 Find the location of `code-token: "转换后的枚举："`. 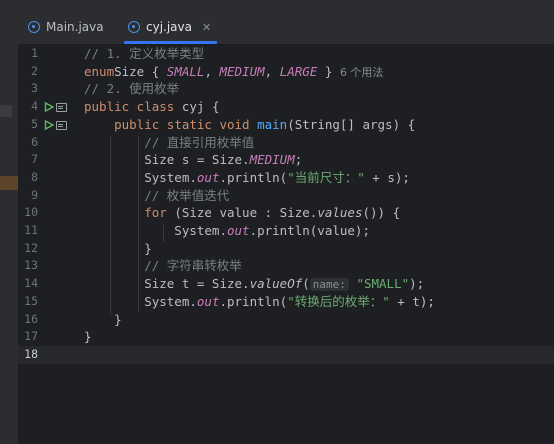

code-token: "转换后的枚举：" is located at coordinates (338, 301).